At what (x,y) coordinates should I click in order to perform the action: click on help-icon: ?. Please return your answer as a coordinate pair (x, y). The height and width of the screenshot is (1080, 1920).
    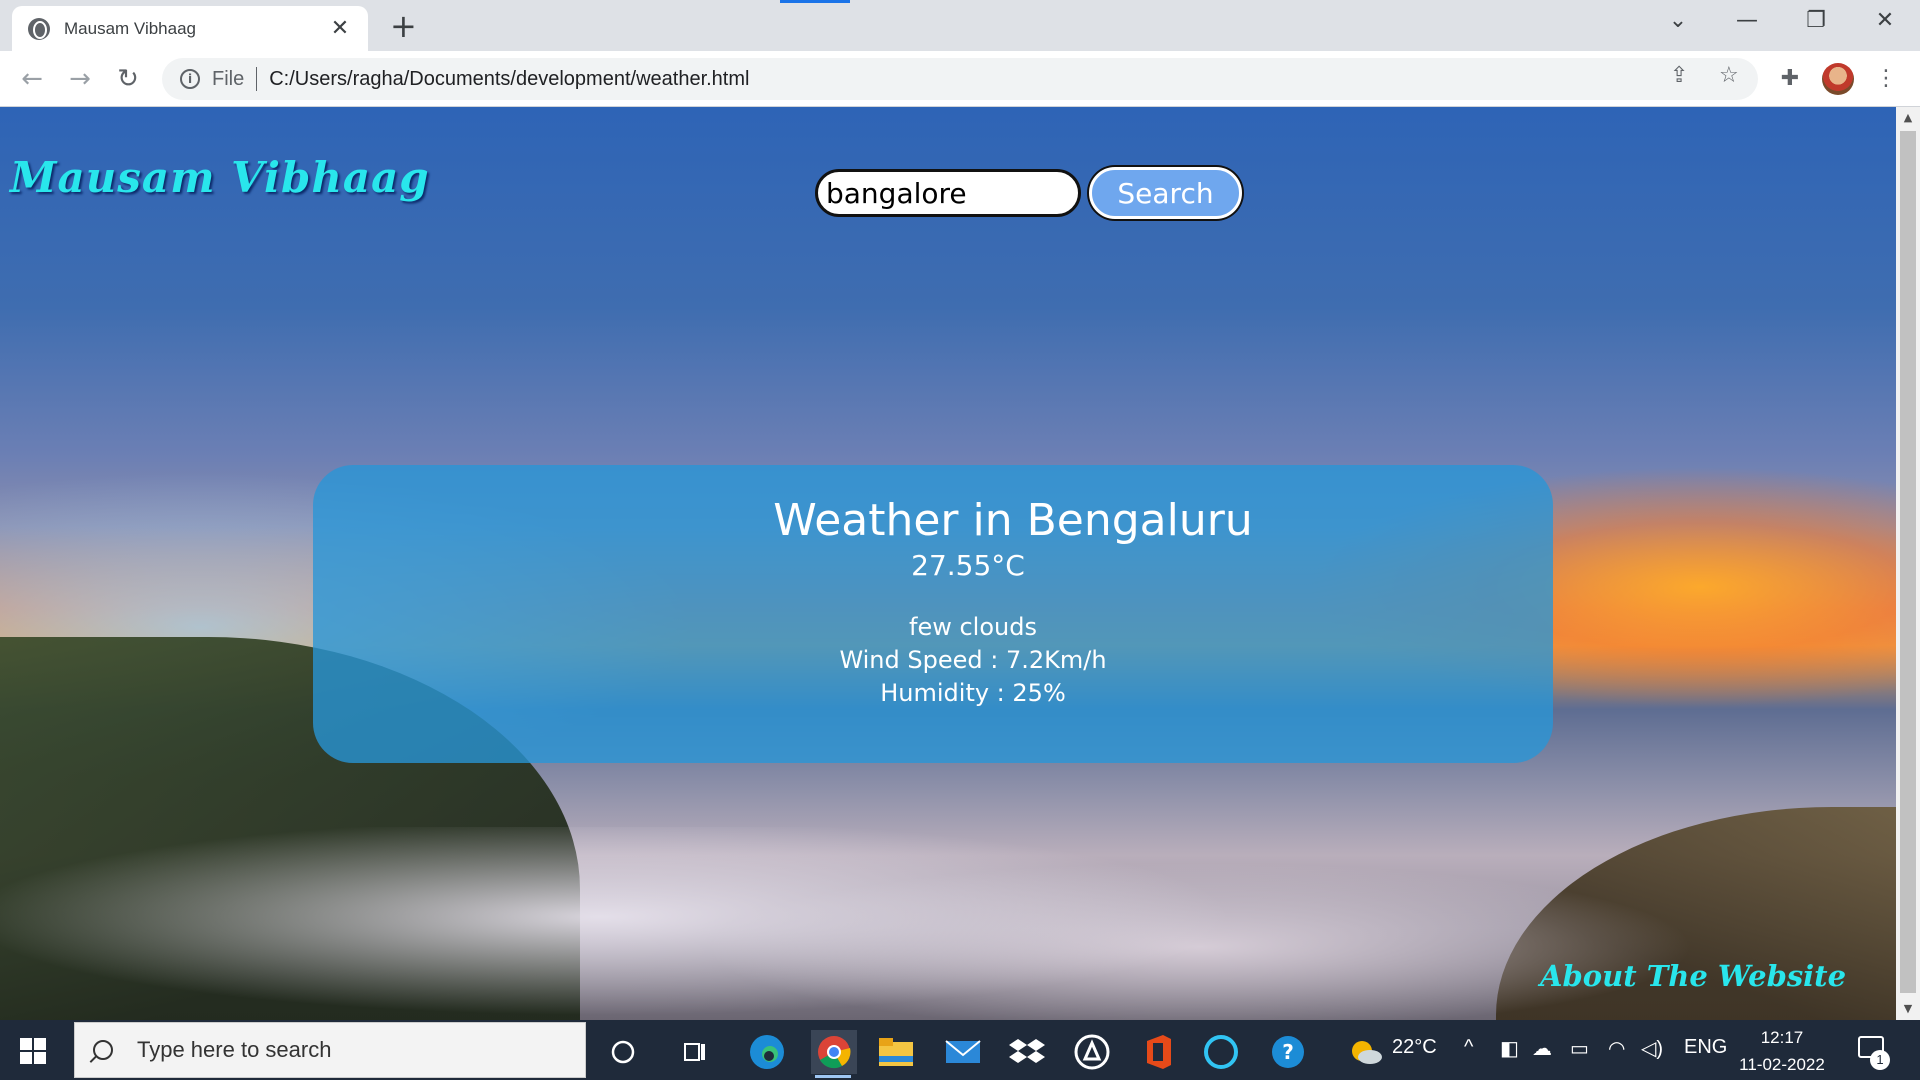
    Looking at the image, I should click on (1288, 1052).